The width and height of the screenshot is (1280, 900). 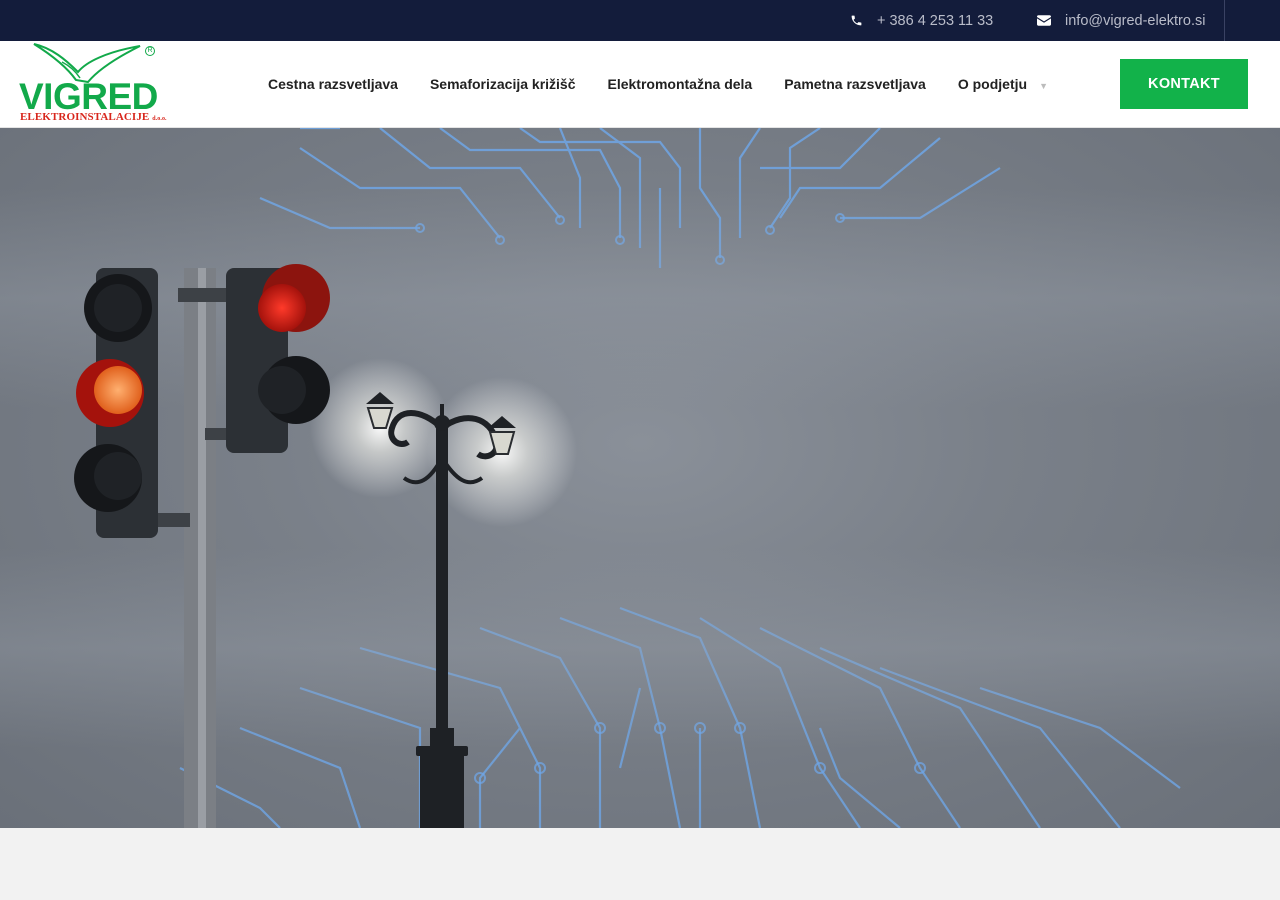 What do you see at coordinates (159, 119) in the screenshot?
I see `logo-suffix: d.o.o.` at bounding box center [159, 119].